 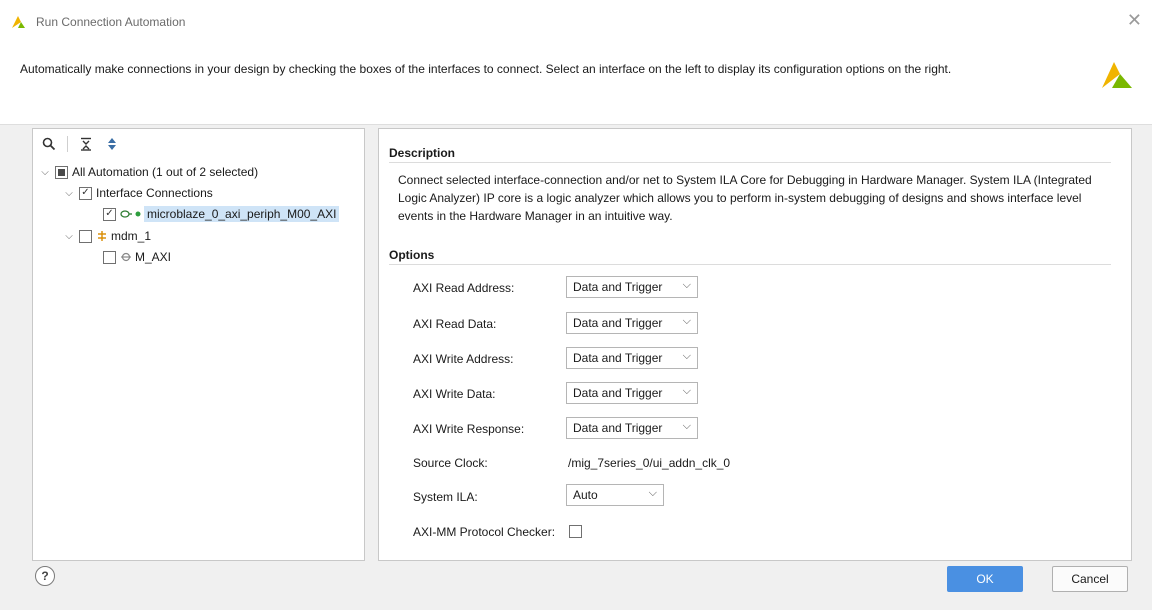 I want to click on tree-item-all-automation: ⌵ All Automation (1 out of 2 selected), so click(x=148, y=172).